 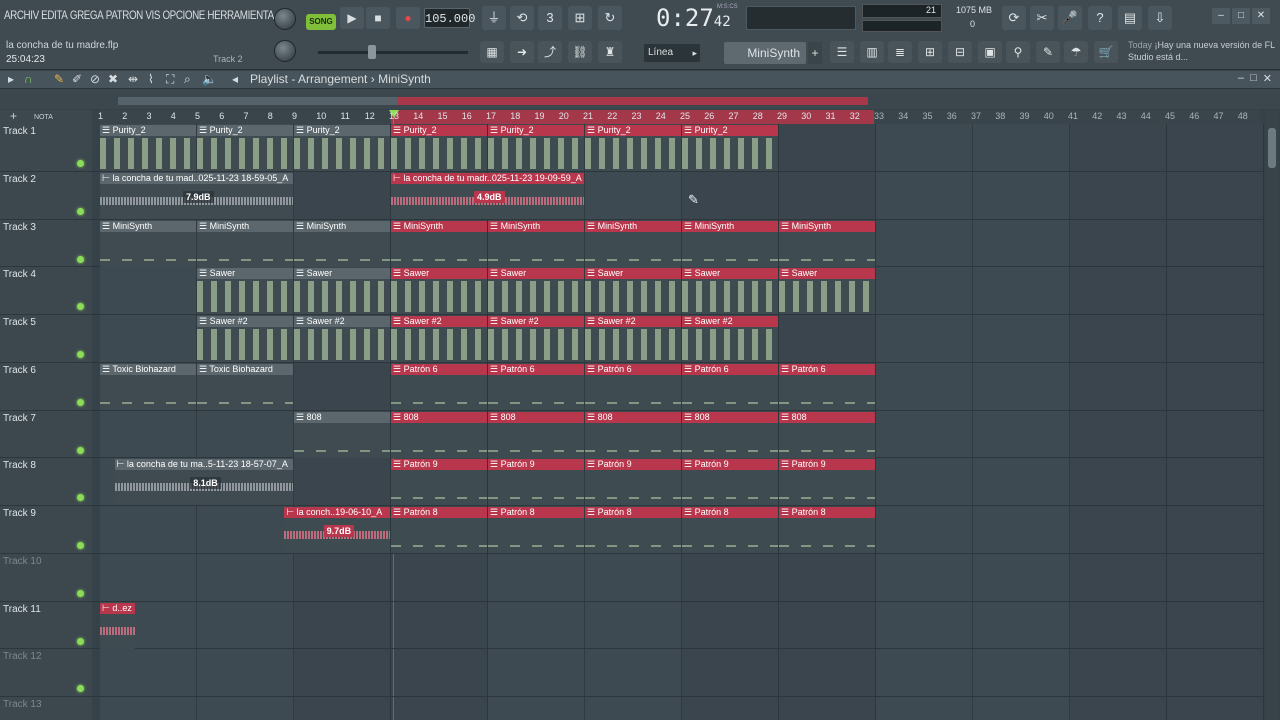 I want to click on snap-select: Línea, so click(x=672, y=53).